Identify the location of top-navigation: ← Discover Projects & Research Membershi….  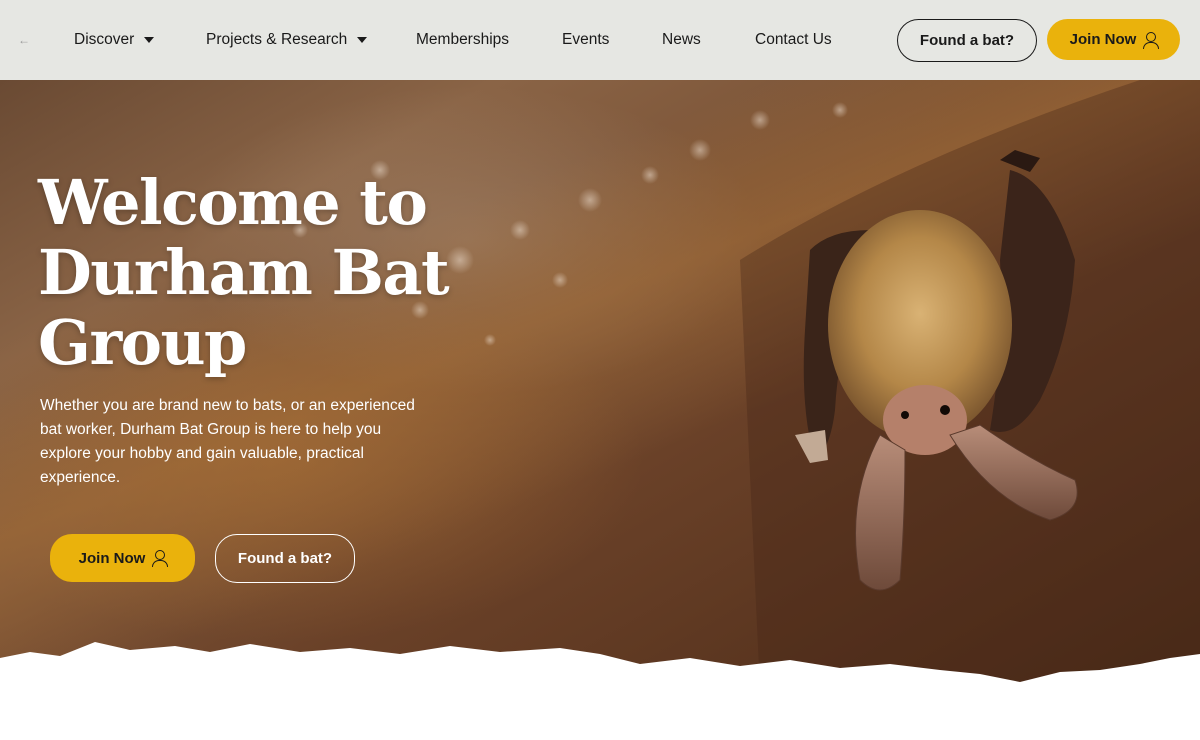
(600, 40).